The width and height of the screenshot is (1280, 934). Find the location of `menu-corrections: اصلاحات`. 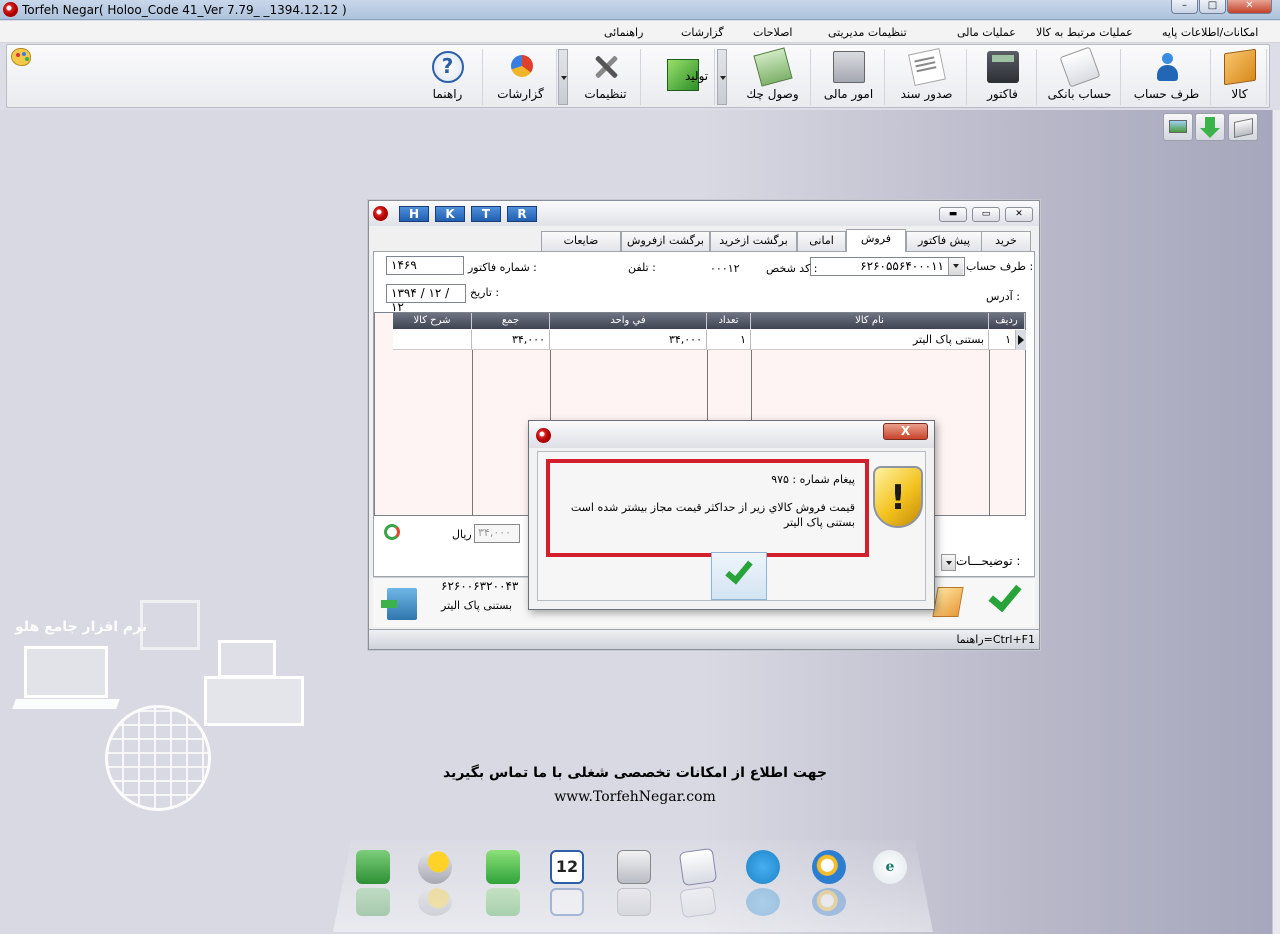

menu-corrections: اصلاحات is located at coordinates (772, 32).